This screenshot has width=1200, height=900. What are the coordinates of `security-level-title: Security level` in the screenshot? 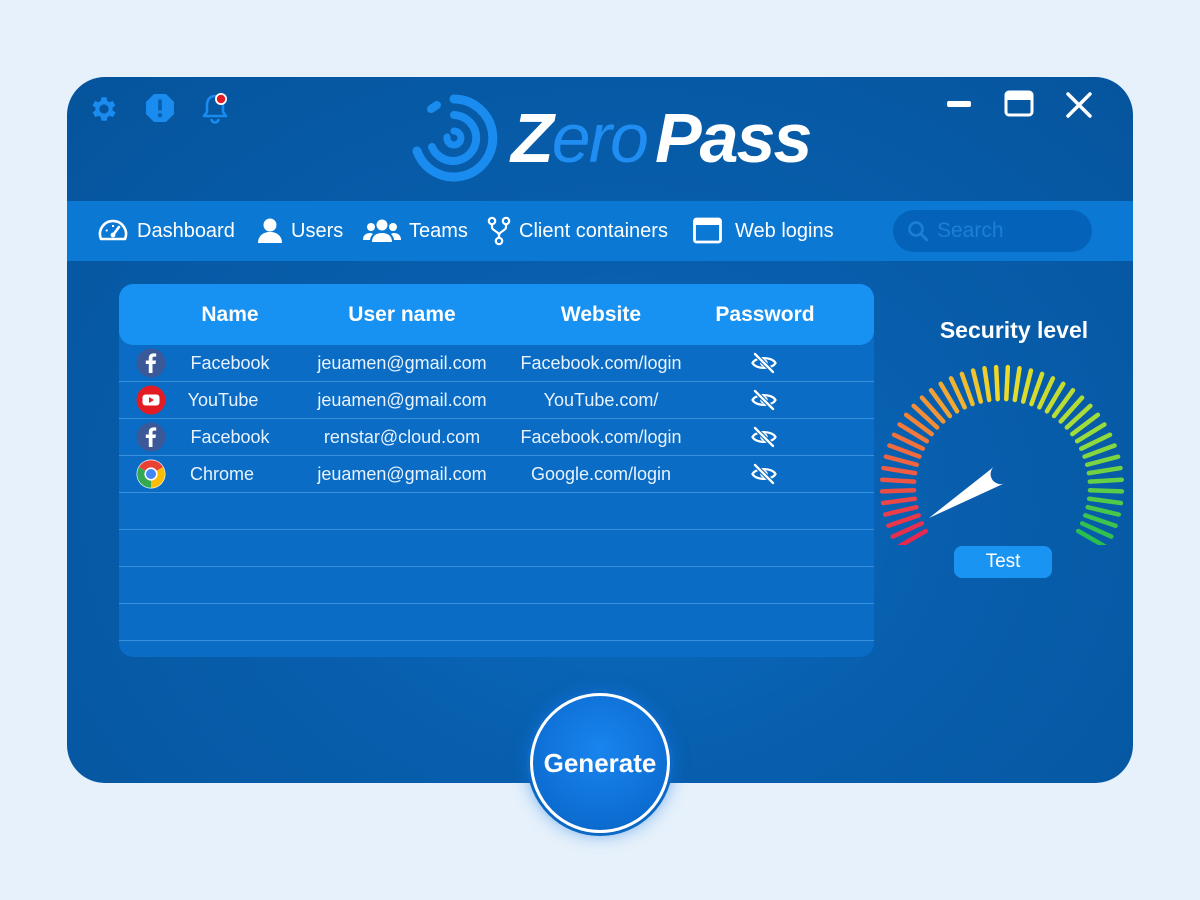 It's located at (1014, 330).